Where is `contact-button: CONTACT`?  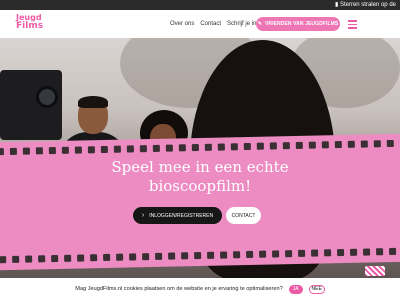
contact-button: CONTACT is located at coordinates (243, 215).